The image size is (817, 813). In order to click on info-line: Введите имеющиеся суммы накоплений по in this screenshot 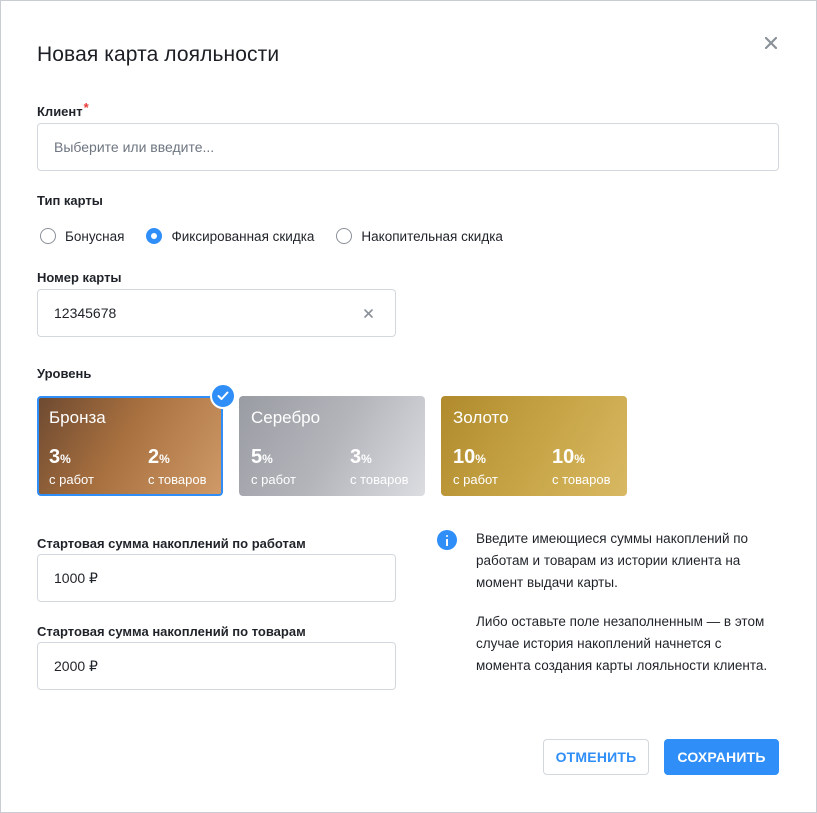, I will do `click(612, 538)`.